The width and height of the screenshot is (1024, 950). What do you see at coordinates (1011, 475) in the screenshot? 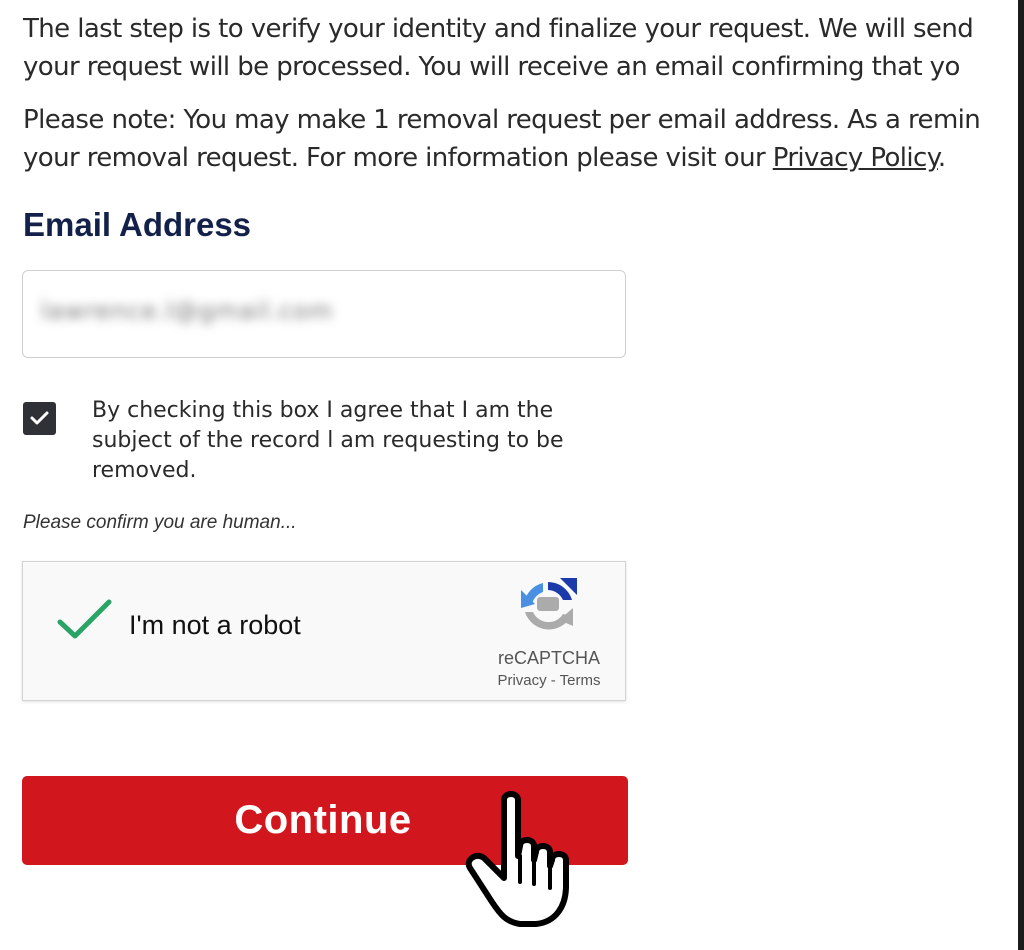
I see `page-edge-gap` at bounding box center [1011, 475].